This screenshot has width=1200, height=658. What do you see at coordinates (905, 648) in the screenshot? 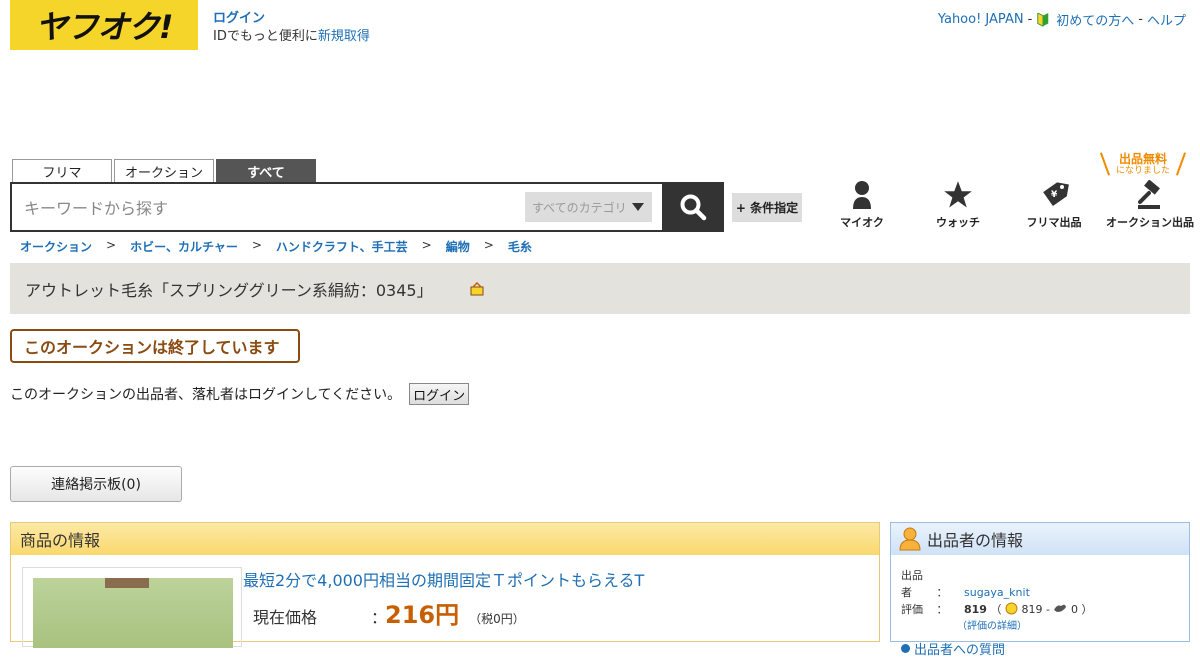
I see `bullet-icon` at bounding box center [905, 648].